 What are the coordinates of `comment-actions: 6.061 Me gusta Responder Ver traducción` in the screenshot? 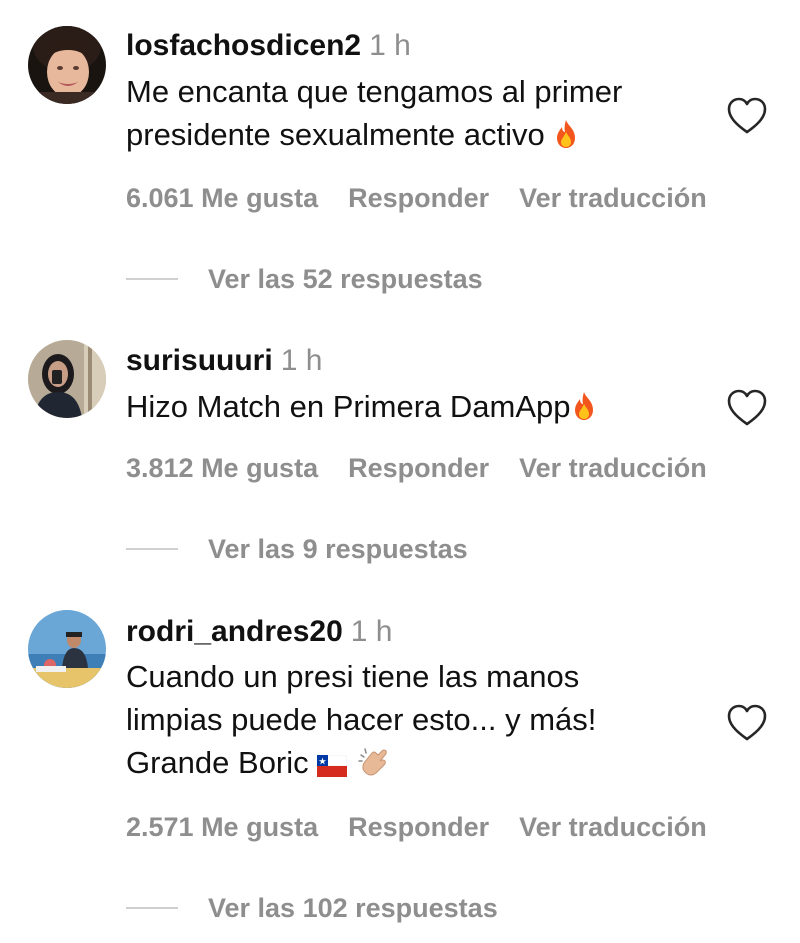 It's located at (416, 198).